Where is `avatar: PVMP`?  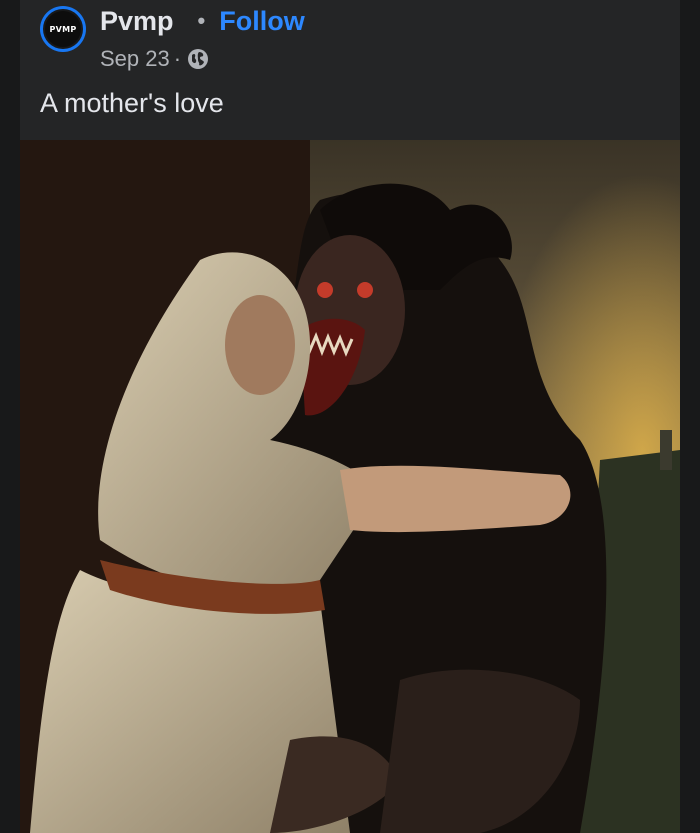 avatar: PVMP is located at coordinates (63, 29).